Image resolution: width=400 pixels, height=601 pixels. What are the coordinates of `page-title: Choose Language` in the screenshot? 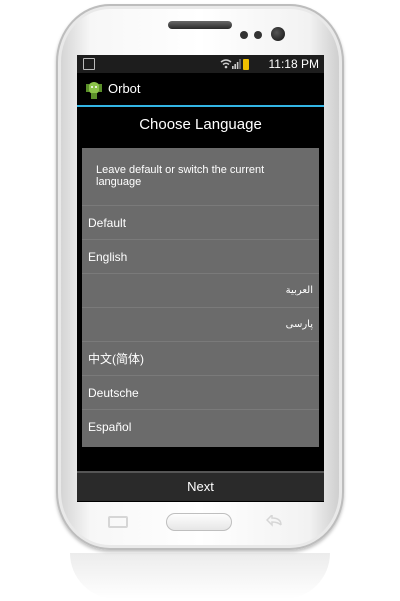 It's located at (200, 124).